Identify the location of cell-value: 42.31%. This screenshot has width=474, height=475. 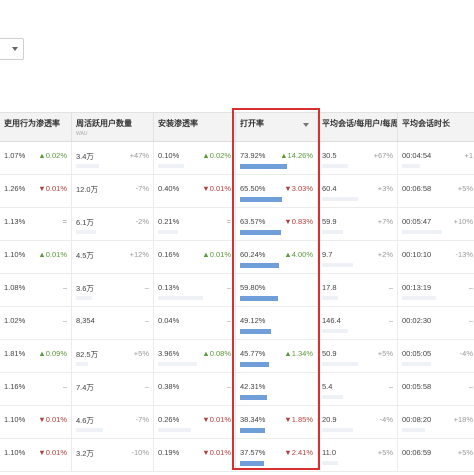
(253, 386).